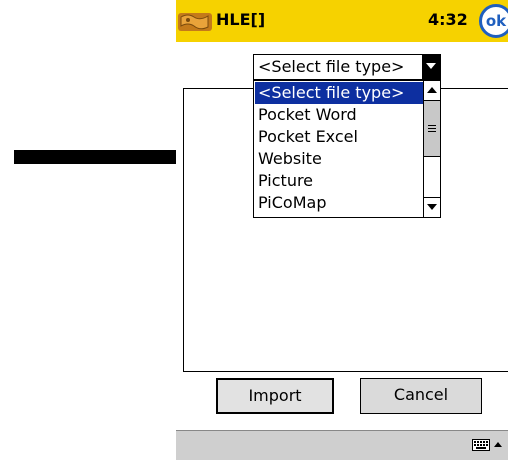  What do you see at coordinates (331, 66) in the screenshot?
I see `file-type-select-value: <Select file type>` at bounding box center [331, 66].